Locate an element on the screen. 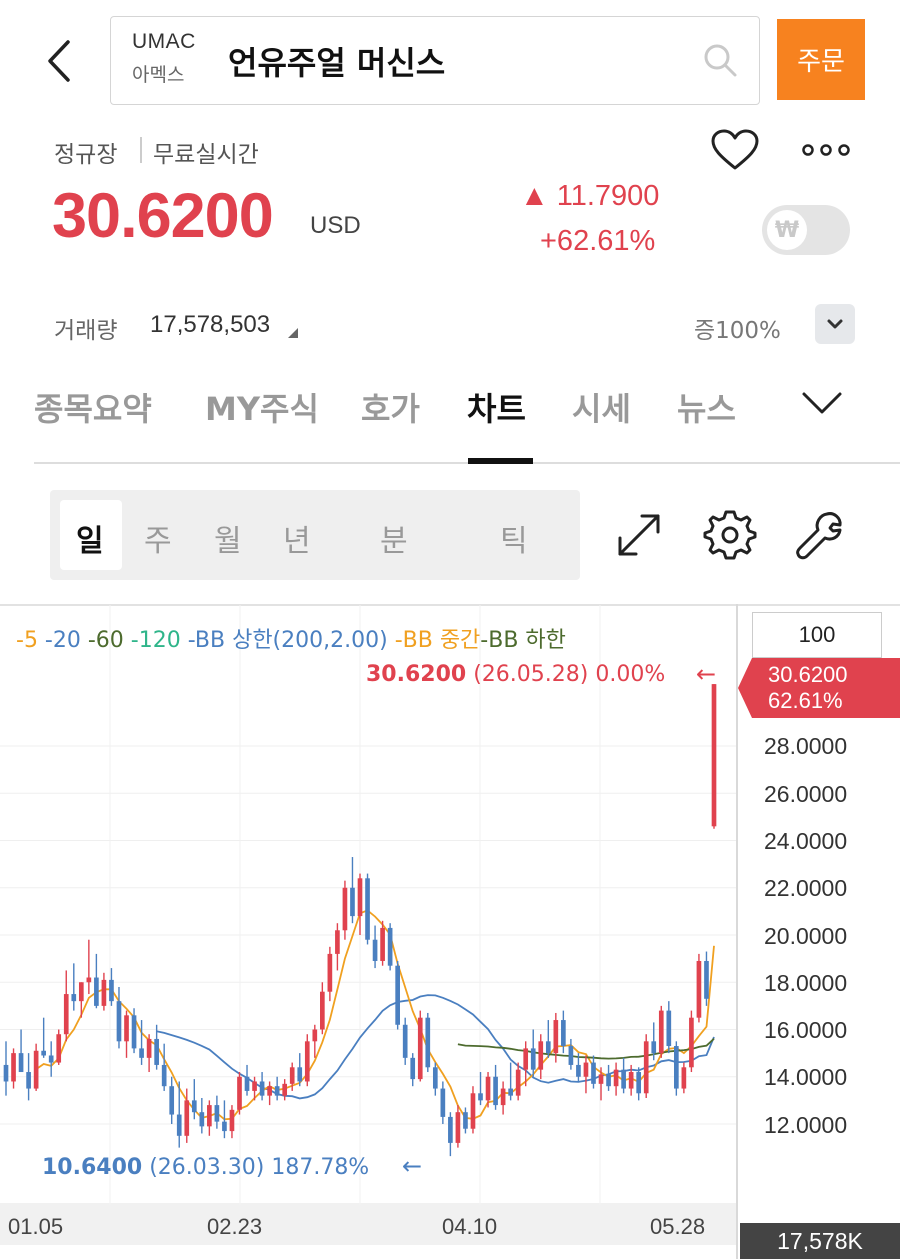 This screenshot has width=900, height=1259. price-change: ▲ 11.7900 is located at coordinates (590, 196).